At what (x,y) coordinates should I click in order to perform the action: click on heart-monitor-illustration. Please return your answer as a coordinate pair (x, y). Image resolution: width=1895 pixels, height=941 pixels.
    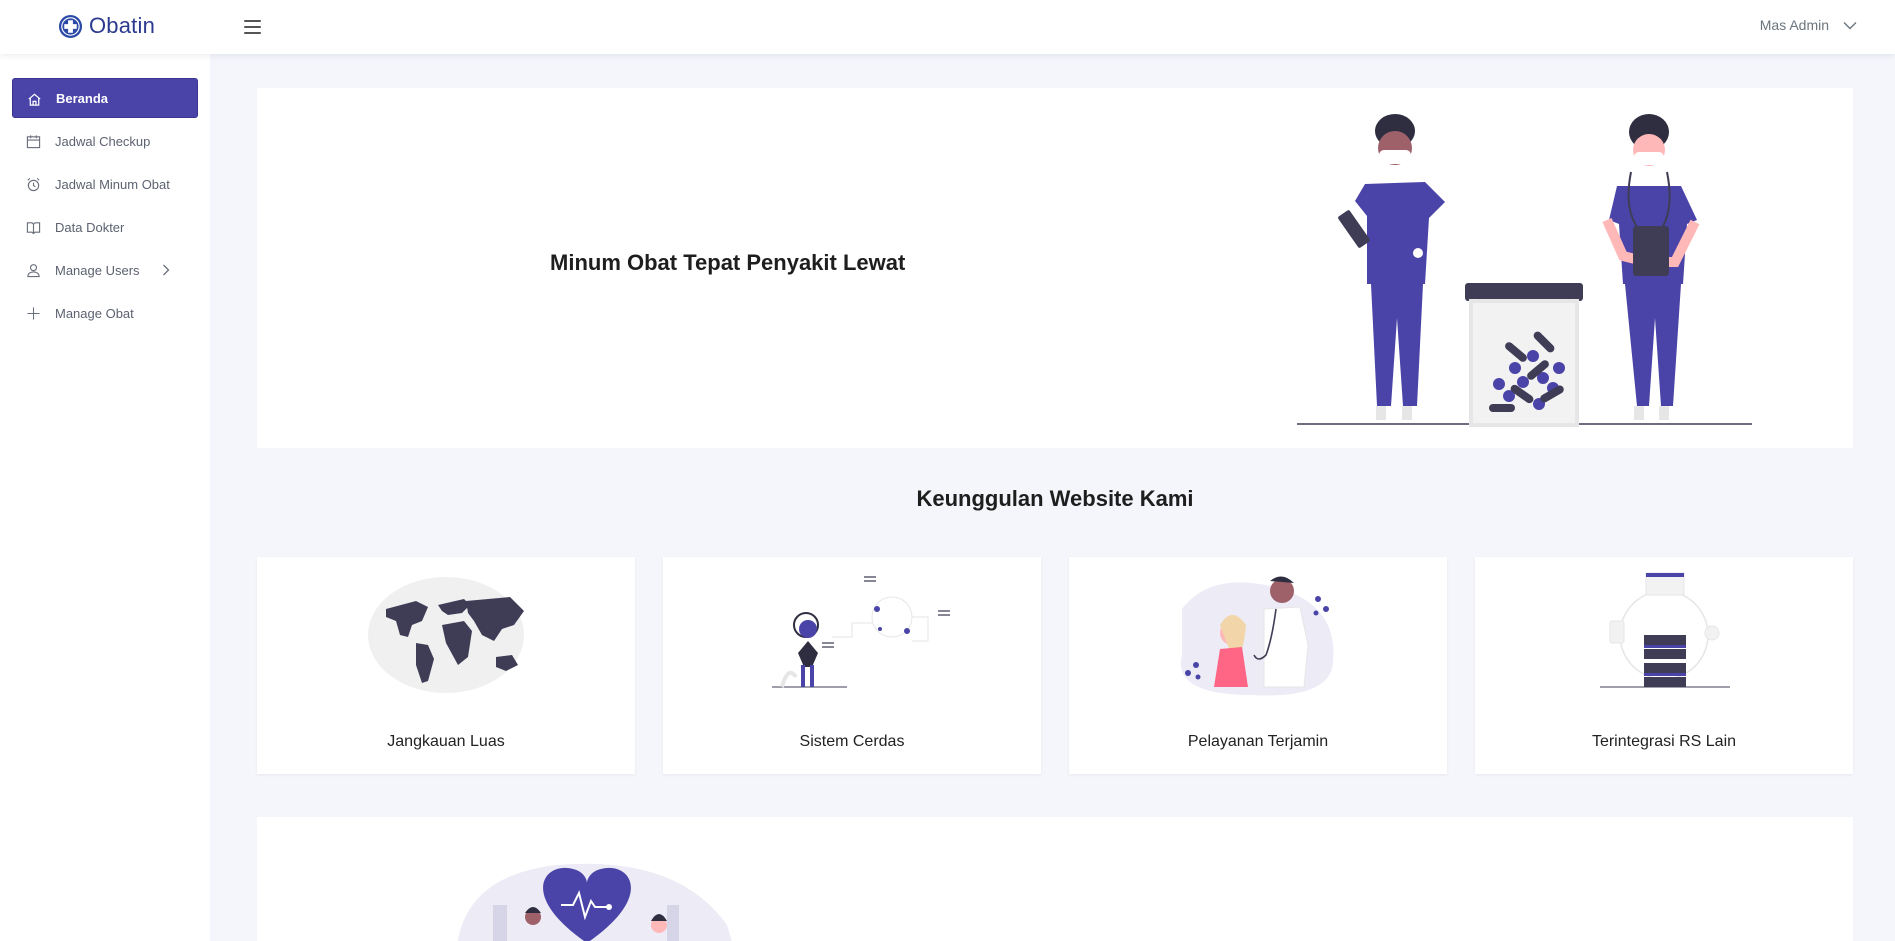
    Looking at the image, I should click on (594, 902).